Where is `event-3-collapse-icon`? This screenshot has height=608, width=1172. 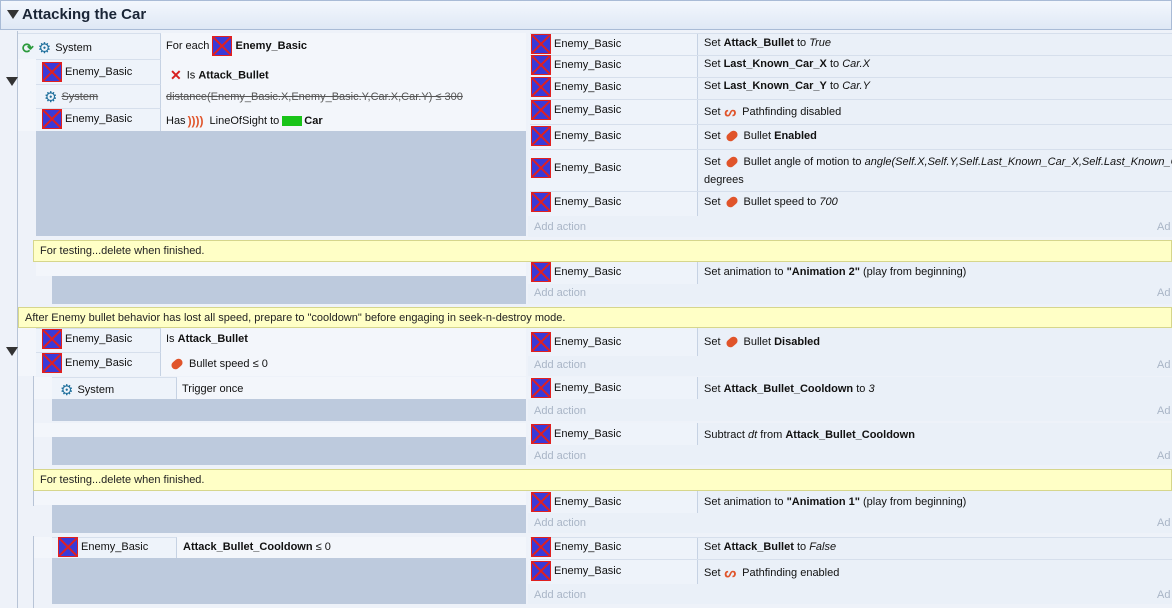 event-3-collapse-icon is located at coordinates (12, 351).